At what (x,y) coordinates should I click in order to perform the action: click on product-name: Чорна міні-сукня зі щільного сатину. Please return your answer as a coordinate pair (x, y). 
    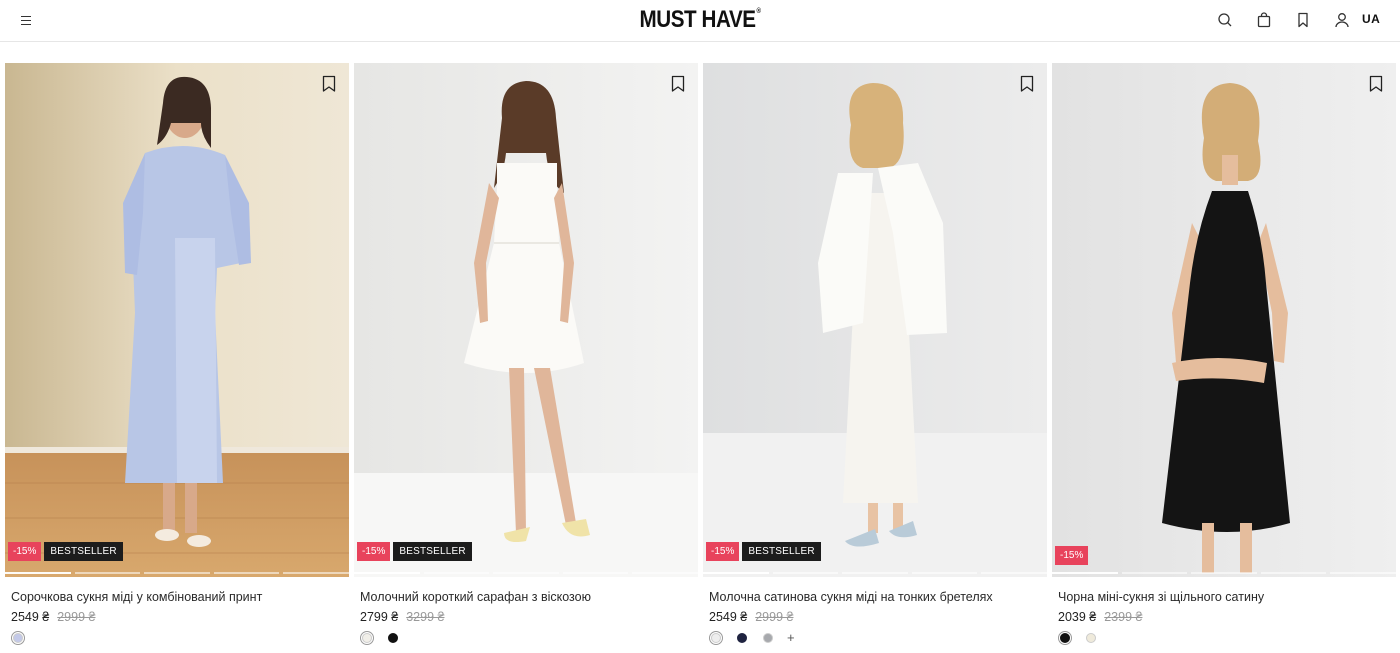
    Looking at the image, I should click on (1161, 597).